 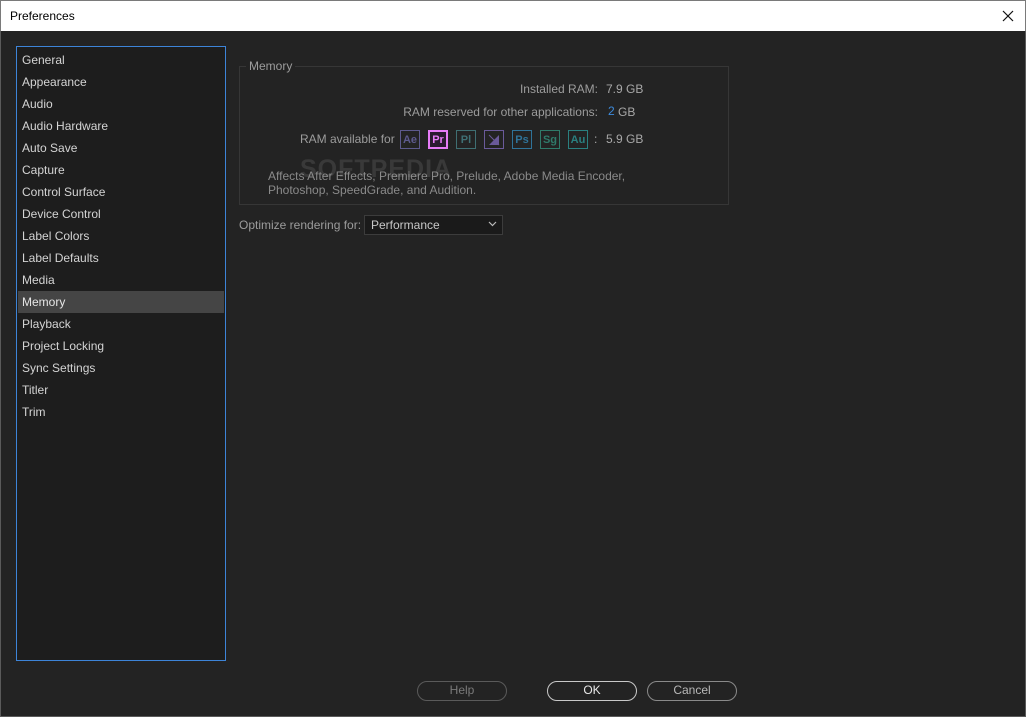 I want to click on ram-available-colon: :, so click(x=596, y=139).